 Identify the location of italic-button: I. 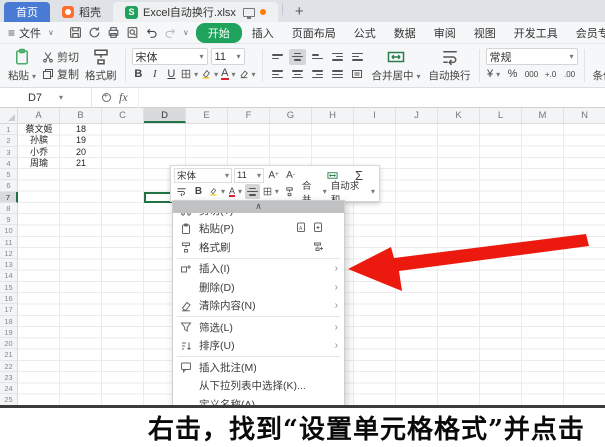
(155, 74).